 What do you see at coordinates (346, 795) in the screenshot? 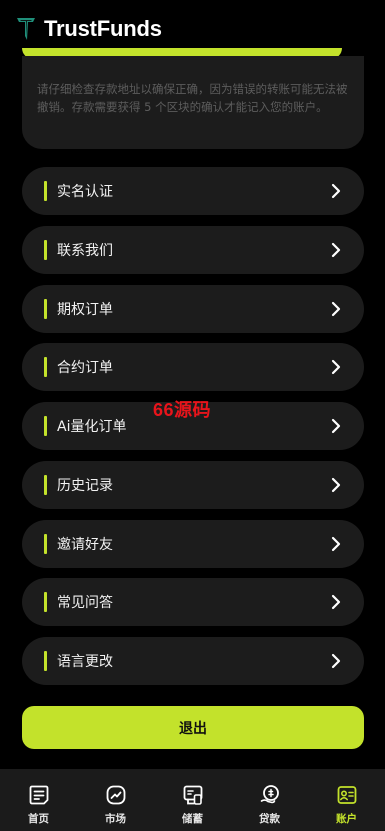
I see `account-icon` at bounding box center [346, 795].